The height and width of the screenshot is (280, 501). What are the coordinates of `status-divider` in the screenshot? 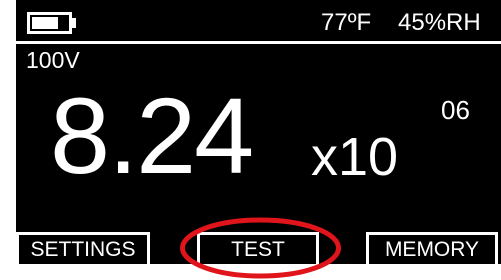 It's located at (258, 42).